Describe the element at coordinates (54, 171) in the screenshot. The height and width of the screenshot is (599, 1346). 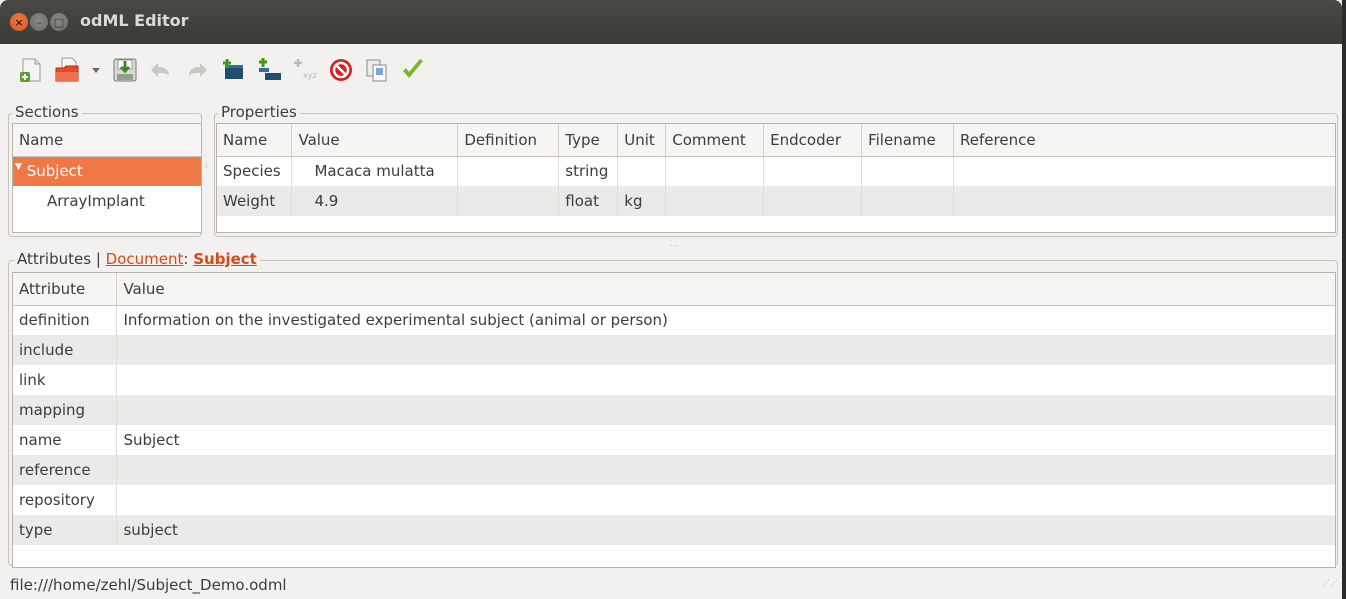
I see `section-label: Subject` at that location.